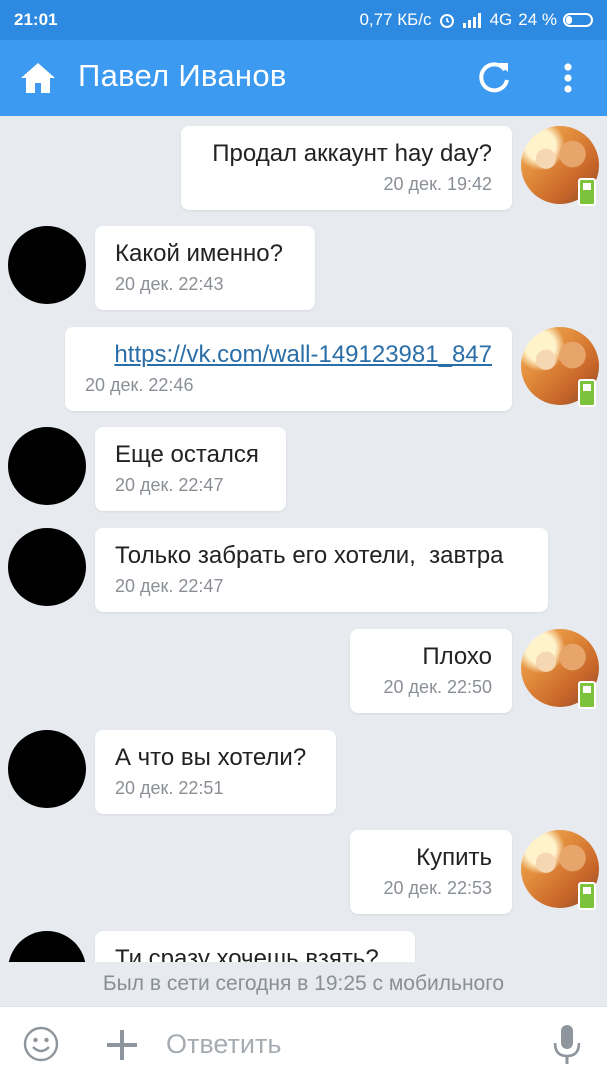 This screenshot has width=607, height=1081. I want to click on more-vert-icon, so click(568, 78).